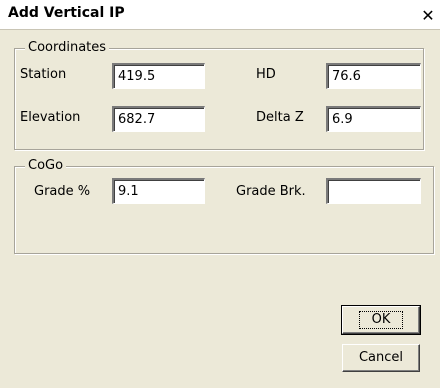  What do you see at coordinates (67, 47) in the screenshot?
I see `coordinates-legend: Coordinates` at bounding box center [67, 47].